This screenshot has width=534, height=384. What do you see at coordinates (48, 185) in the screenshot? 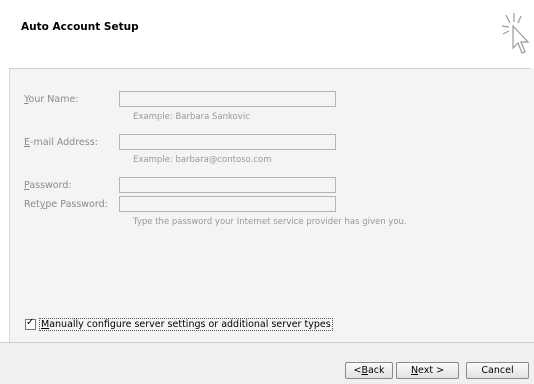
I see `password-label: Password:` at bounding box center [48, 185].